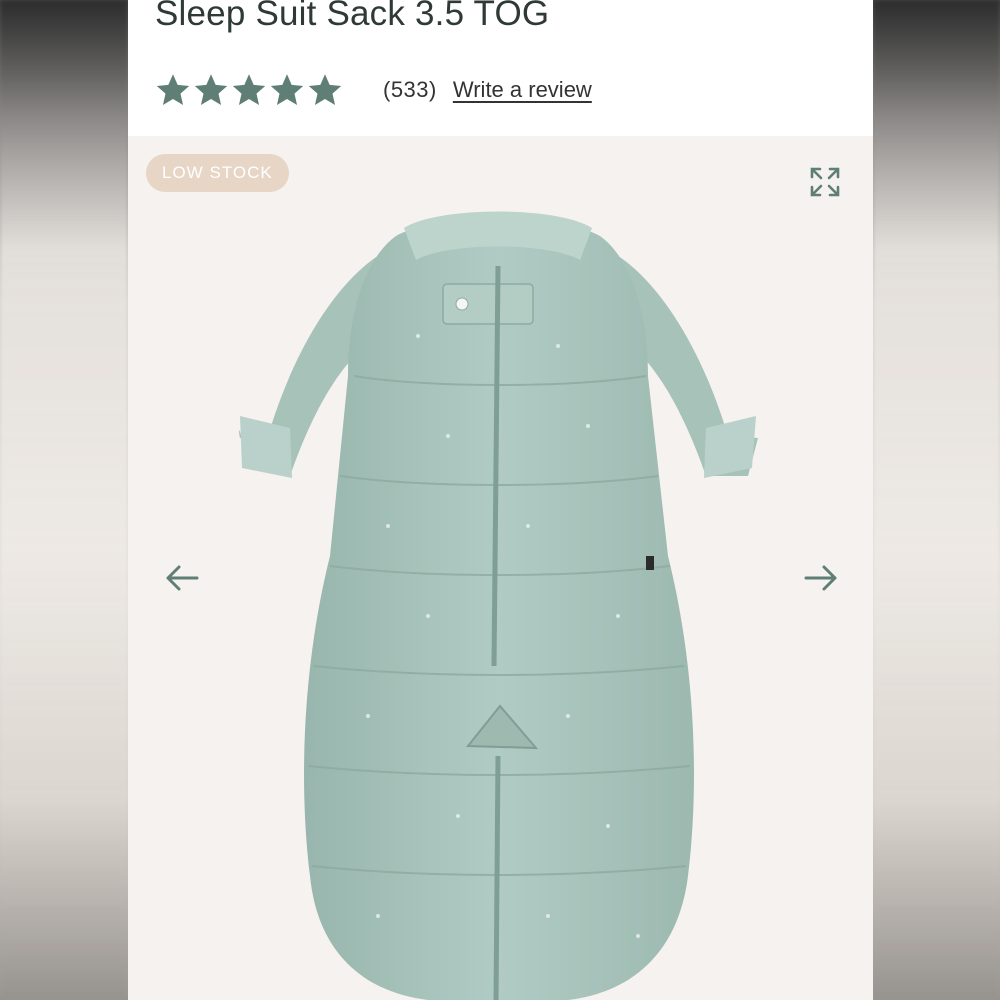  I want to click on write-review-link: Write a review, so click(522, 90).